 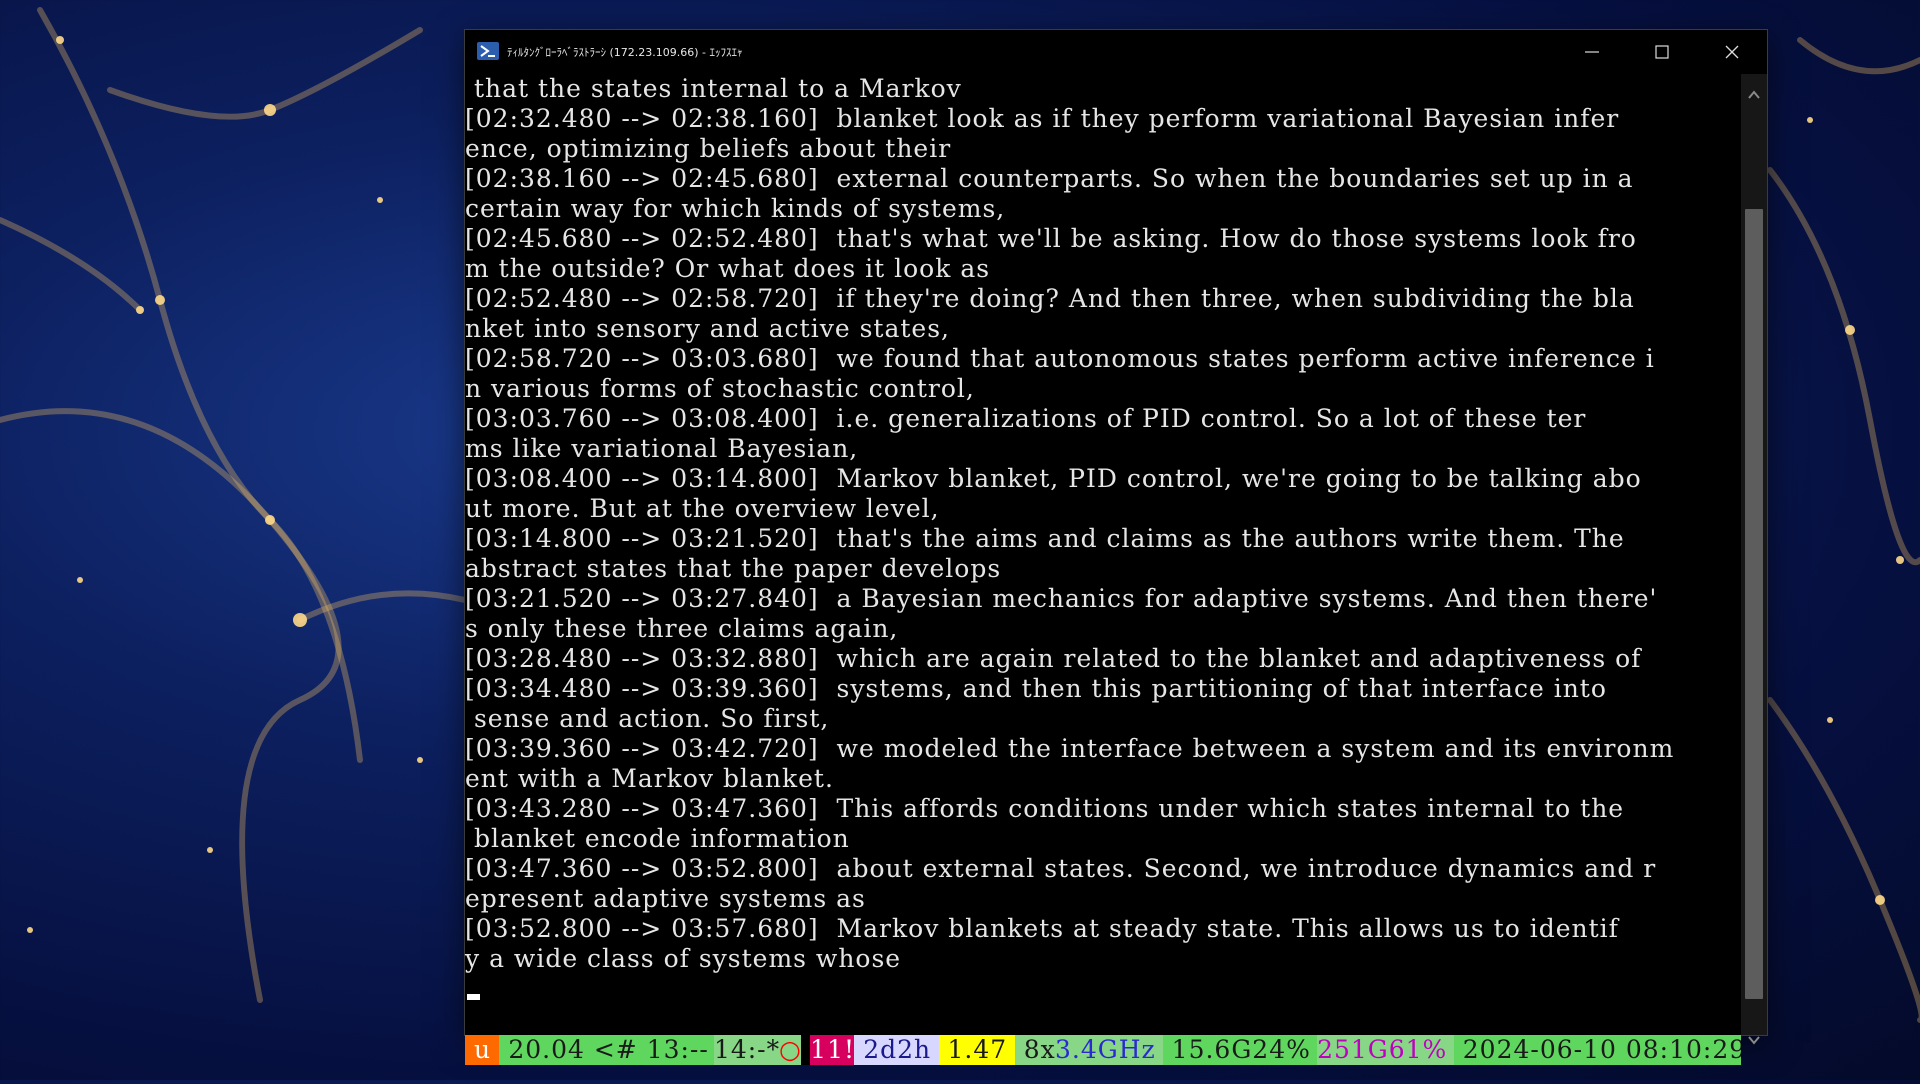 What do you see at coordinates (473, 997) in the screenshot?
I see `text-cursor` at bounding box center [473, 997].